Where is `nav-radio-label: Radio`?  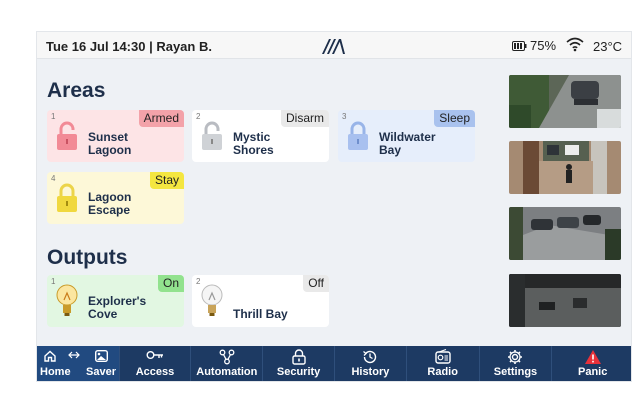 nav-radio-label: Radio is located at coordinates (442, 372).